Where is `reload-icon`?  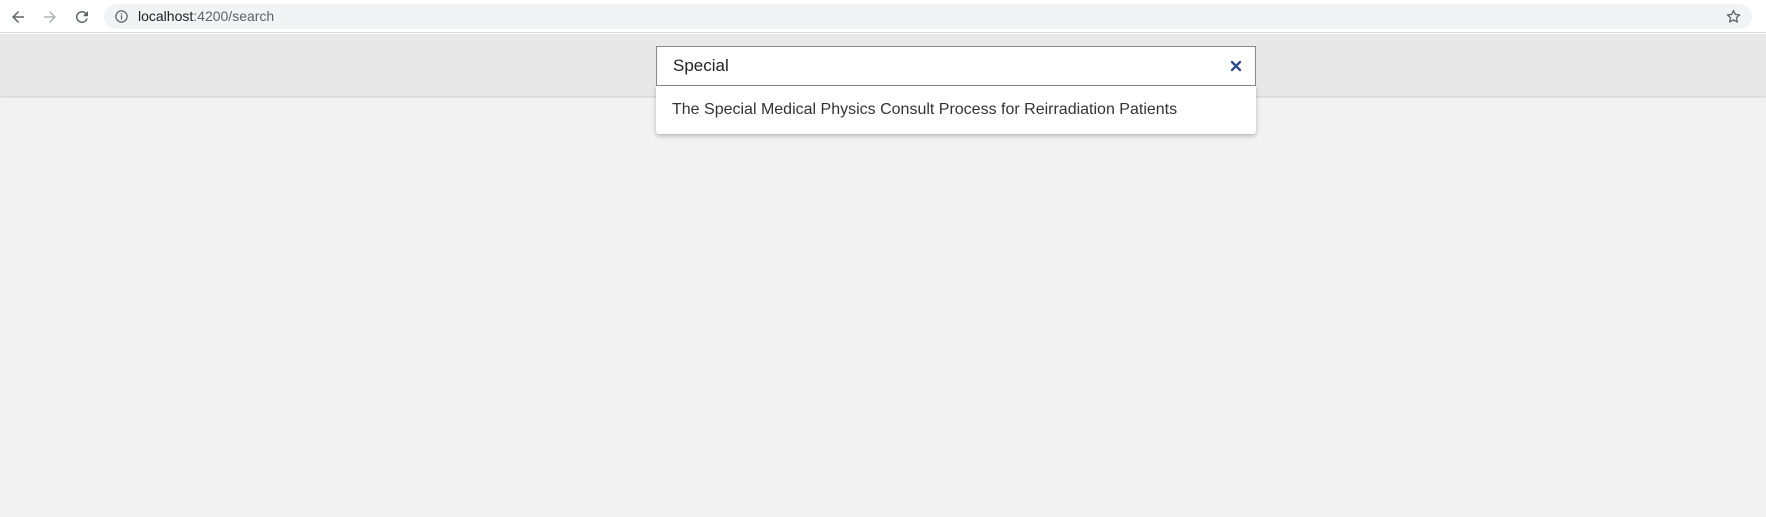
reload-icon is located at coordinates (82, 16).